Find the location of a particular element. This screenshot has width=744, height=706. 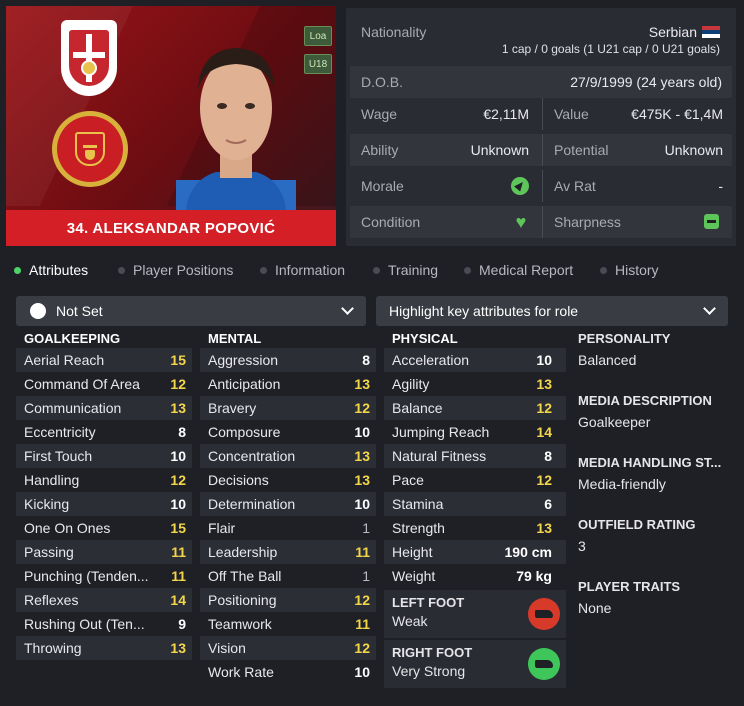

attribute-value: 8 is located at coordinates (366, 360).